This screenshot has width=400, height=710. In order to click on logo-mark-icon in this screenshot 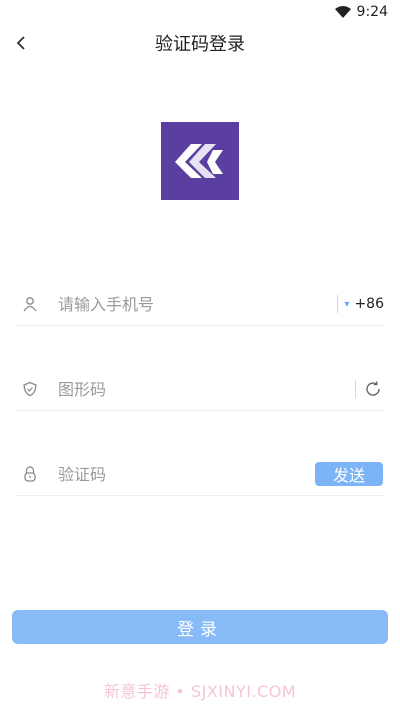, I will do `click(199, 161)`.